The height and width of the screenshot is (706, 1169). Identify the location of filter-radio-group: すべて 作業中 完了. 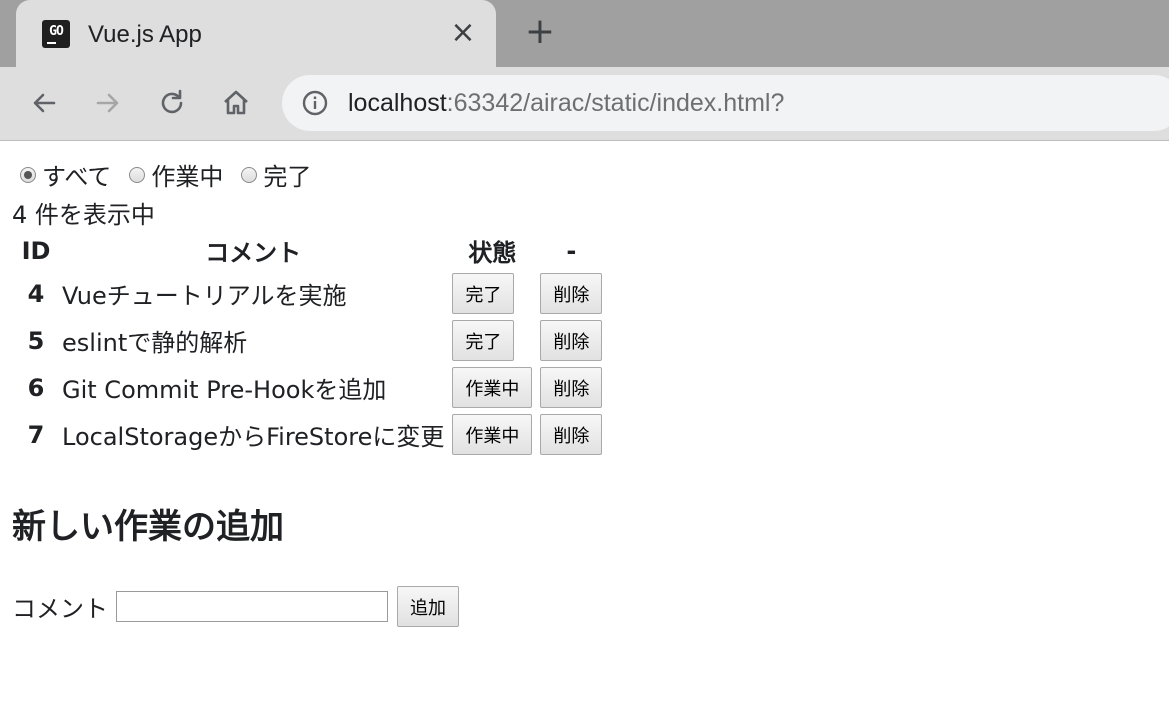
(174, 174).